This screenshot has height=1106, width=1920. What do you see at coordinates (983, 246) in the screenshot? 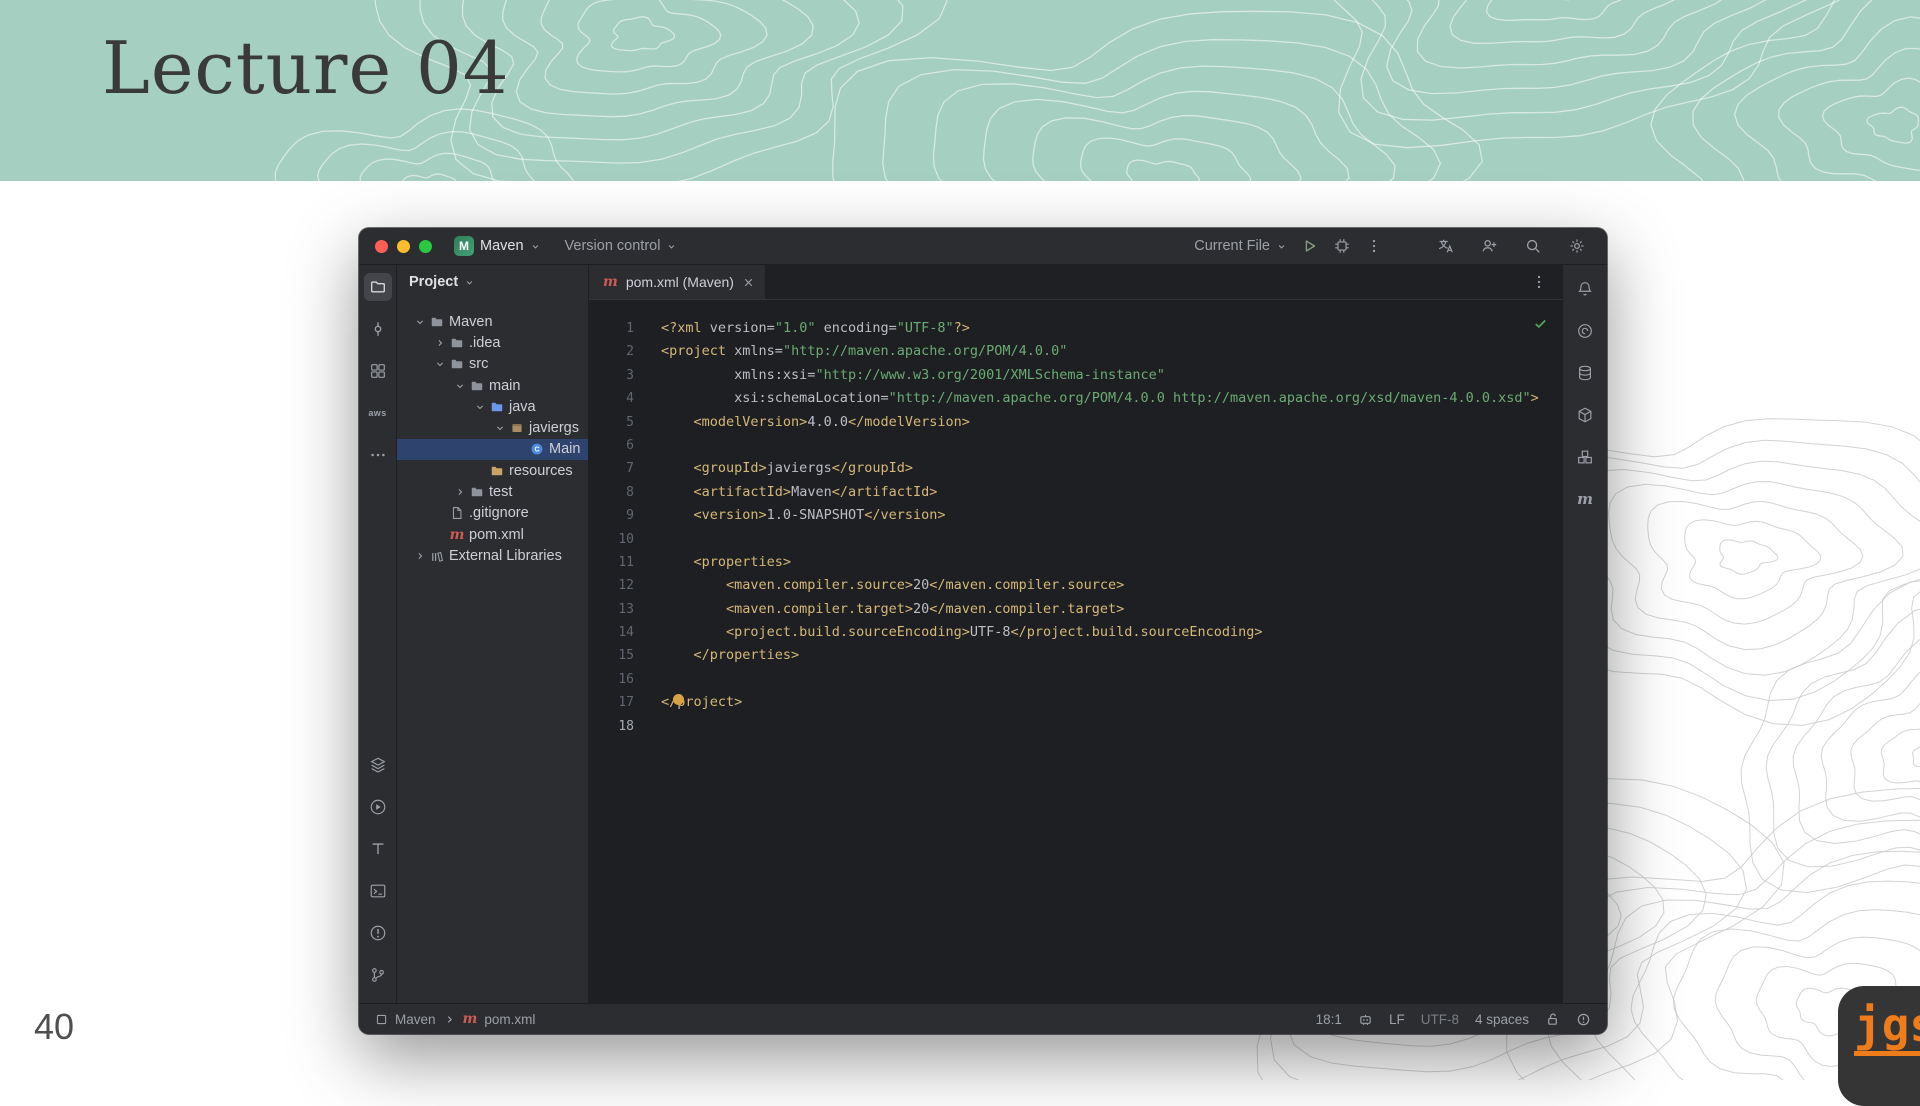
I see `window-titlebar: M Maven Version control Current File` at bounding box center [983, 246].